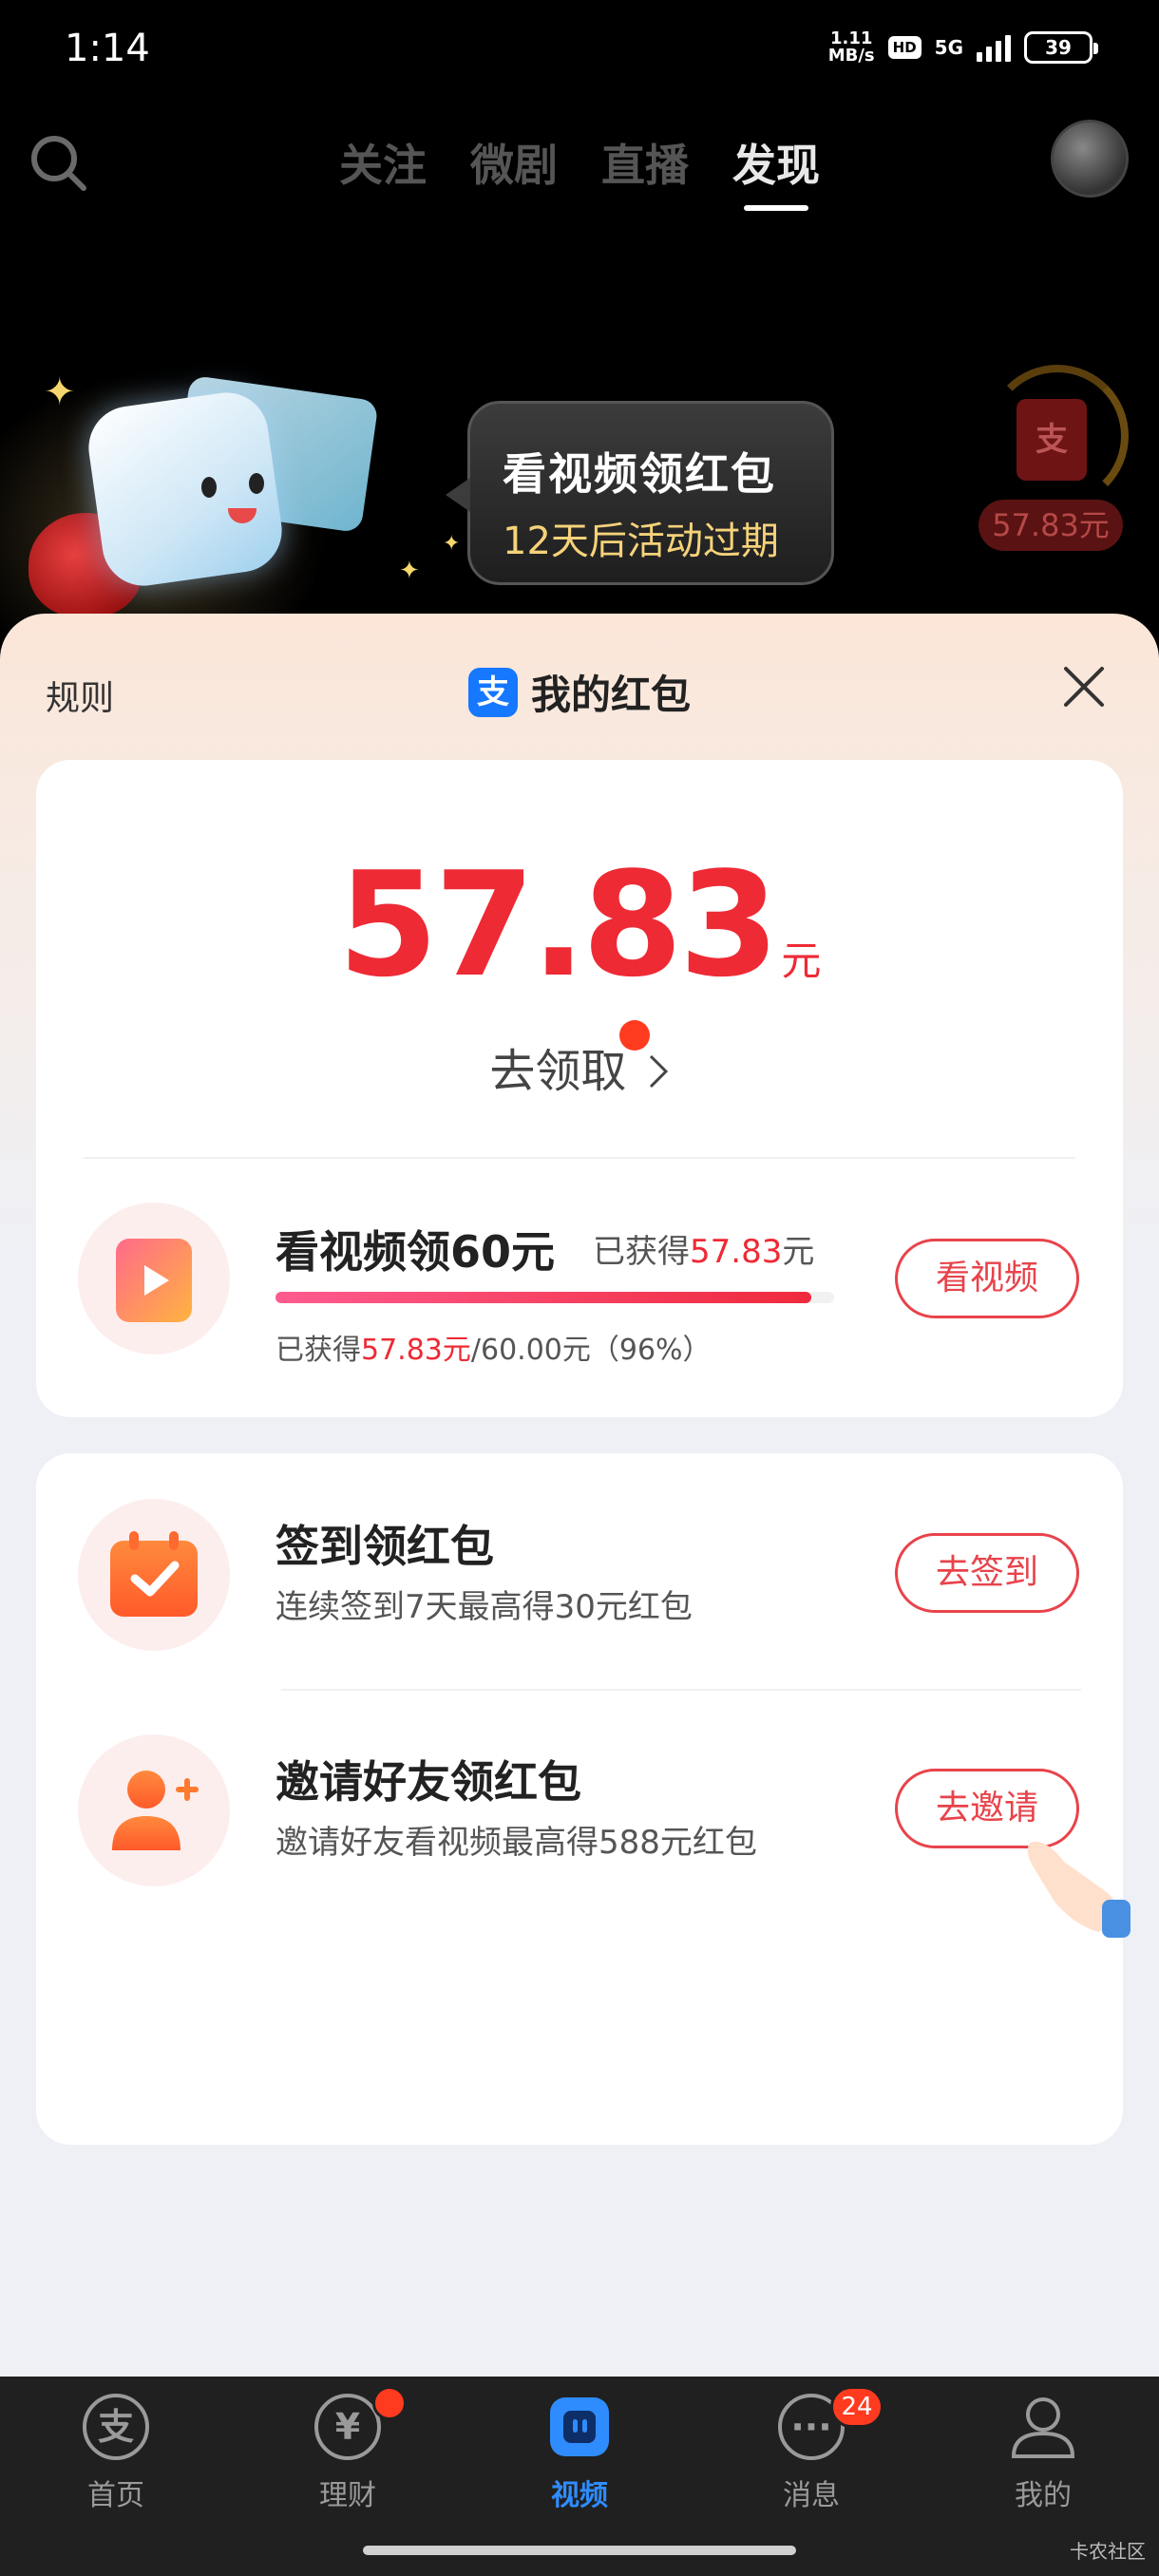 The width and height of the screenshot is (1159, 2576). Describe the element at coordinates (416, 1252) in the screenshot. I see `video-task-title: 看视频领60元` at that location.